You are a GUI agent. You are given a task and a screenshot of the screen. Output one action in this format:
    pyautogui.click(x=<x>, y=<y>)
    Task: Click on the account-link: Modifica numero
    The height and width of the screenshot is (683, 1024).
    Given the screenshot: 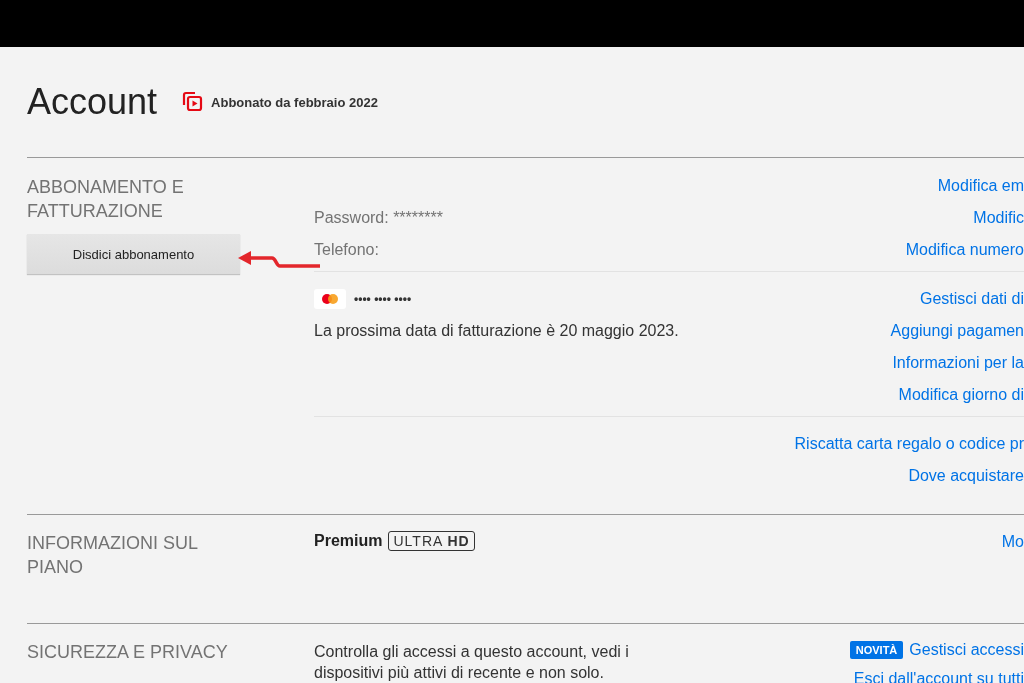 What is the action you would take?
    pyautogui.click(x=964, y=250)
    